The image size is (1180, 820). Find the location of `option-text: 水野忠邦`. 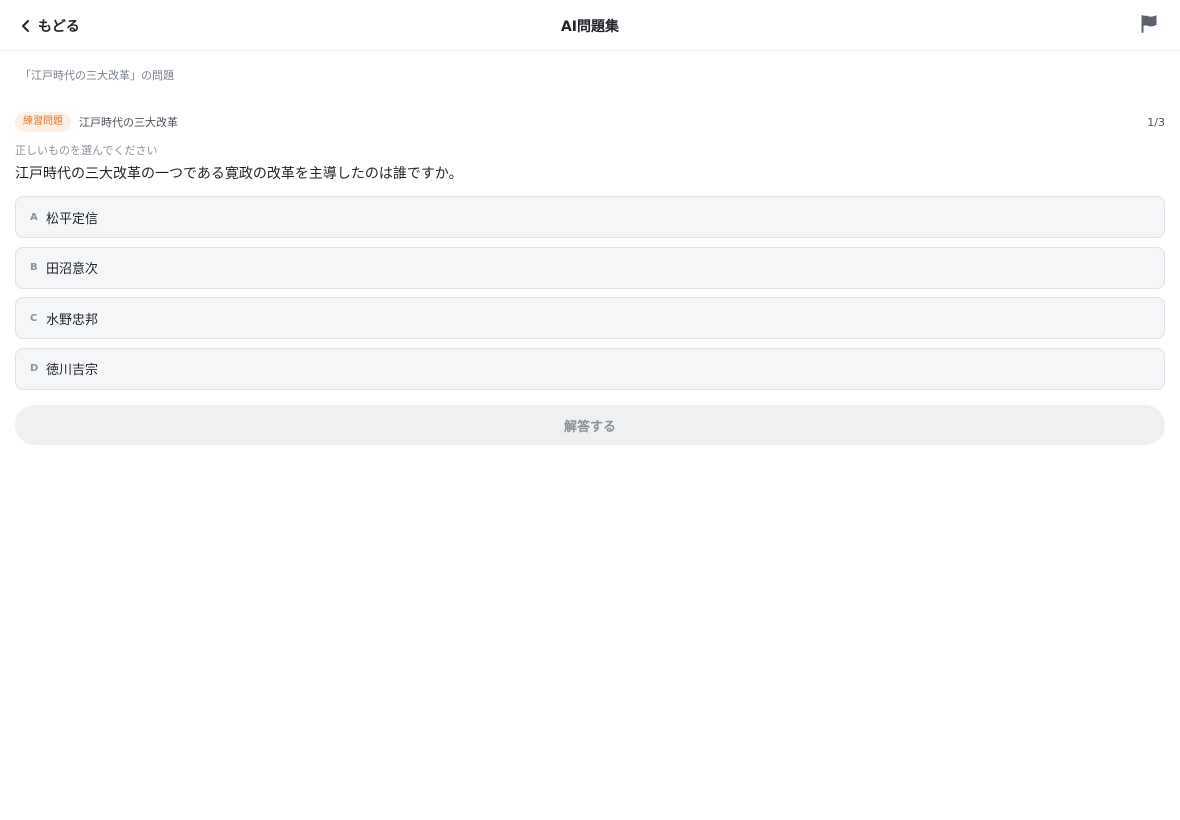

option-text: 水野忠邦 is located at coordinates (72, 320).